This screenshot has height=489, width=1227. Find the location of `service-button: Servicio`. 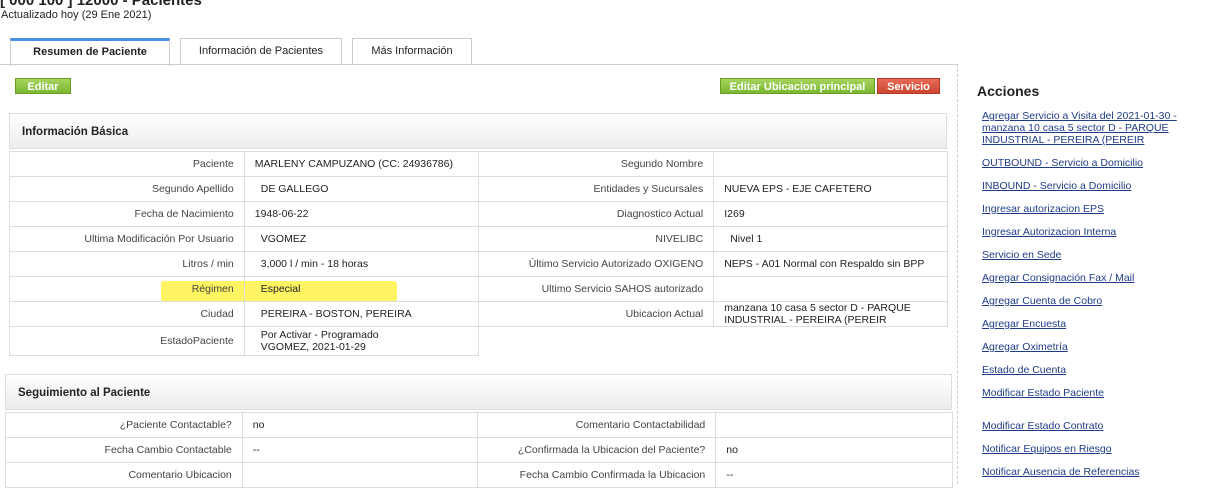

service-button: Servicio is located at coordinates (908, 86).